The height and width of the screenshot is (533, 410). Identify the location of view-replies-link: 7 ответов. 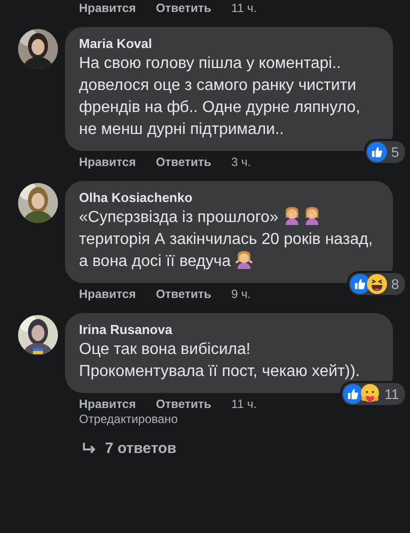
(239, 448).